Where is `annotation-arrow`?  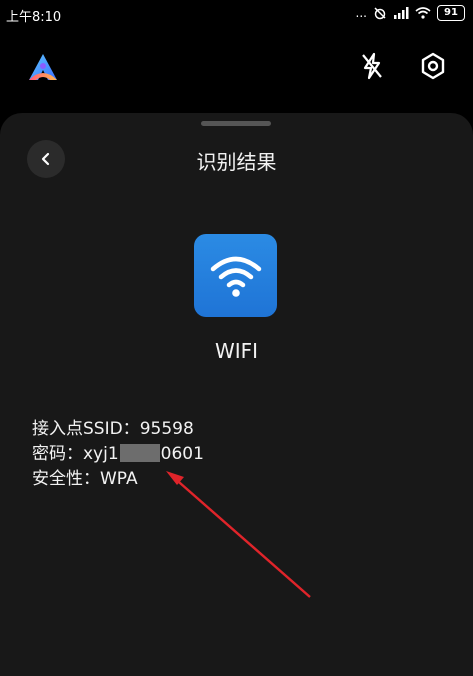
annotation-arrow is located at coordinates (238, 534).